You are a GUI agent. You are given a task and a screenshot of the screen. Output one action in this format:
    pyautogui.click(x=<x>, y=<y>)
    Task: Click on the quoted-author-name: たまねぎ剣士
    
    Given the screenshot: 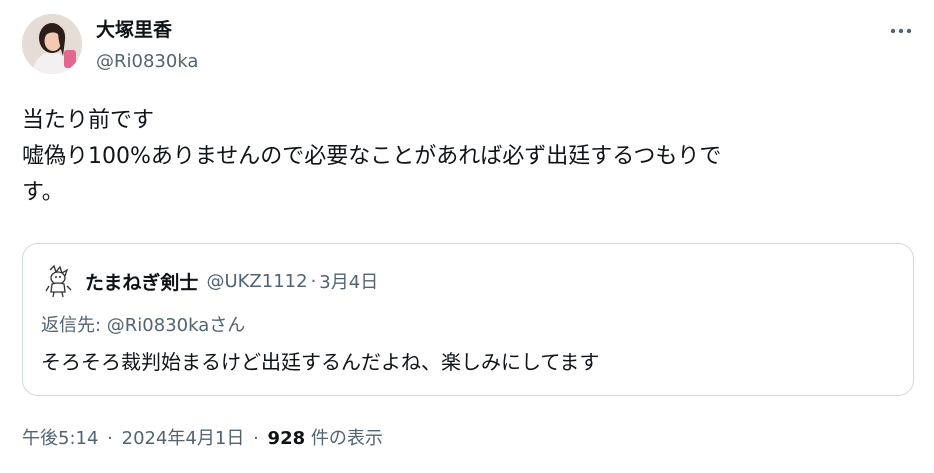 What is the action you would take?
    pyautogui.click(x=141, y=281)
    